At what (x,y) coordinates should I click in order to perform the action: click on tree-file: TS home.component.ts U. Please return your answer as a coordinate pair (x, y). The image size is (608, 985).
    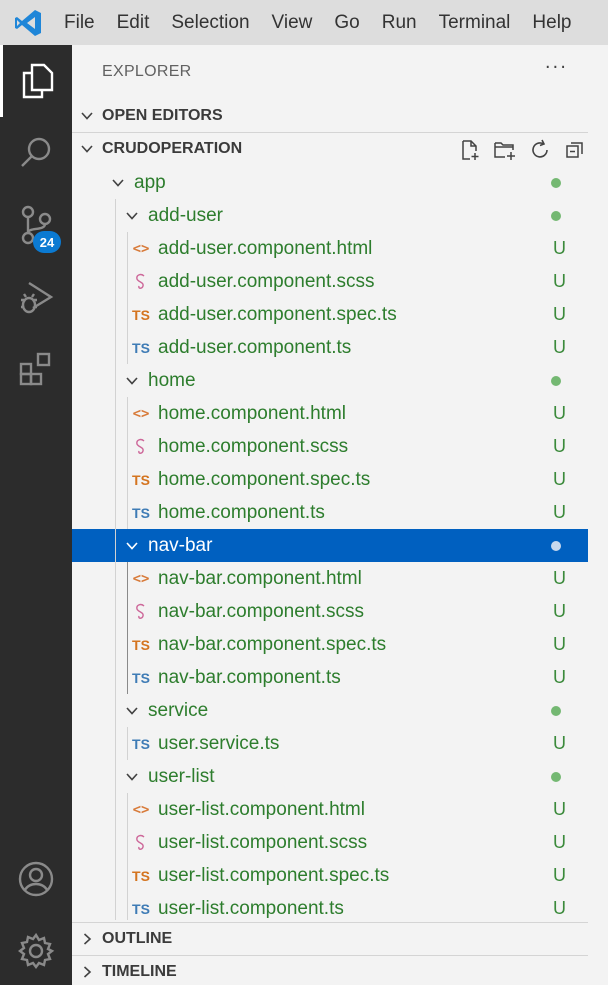
    Looking at the image, I should click on (330, 512).